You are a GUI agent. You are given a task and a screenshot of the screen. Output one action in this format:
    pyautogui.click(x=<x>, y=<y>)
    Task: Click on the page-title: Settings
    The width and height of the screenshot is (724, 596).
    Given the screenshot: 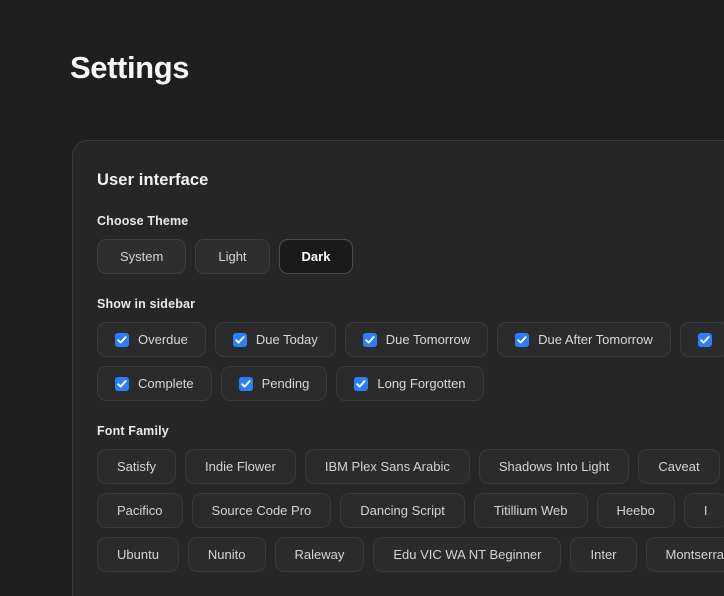 What is the action you would take?
    pyautogui.click(x=130, y=67)
    